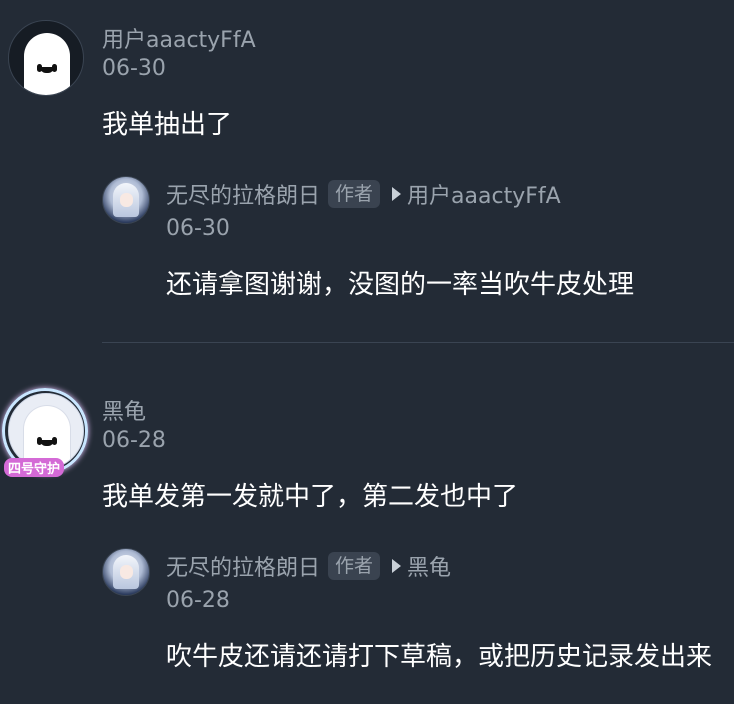  What do you see at coordinates (34, 467) in the screenshot?
I see `avatar-frame-label: 四号守护` at bounding box center [34, 467].